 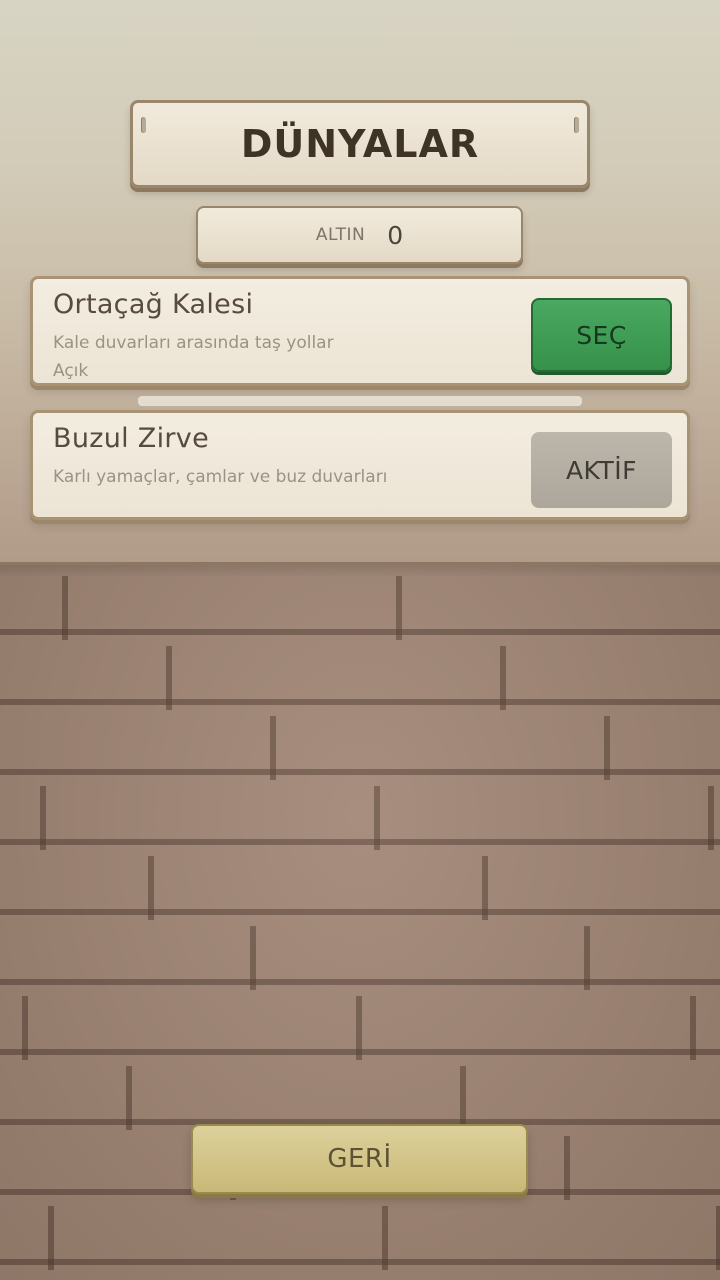 What do you see at coordinates (220, 477) in the screenshot?
I see `world-description: Karlı yamaçlar, çamlar ve buz duvarları` at bounding box center [220, 477].